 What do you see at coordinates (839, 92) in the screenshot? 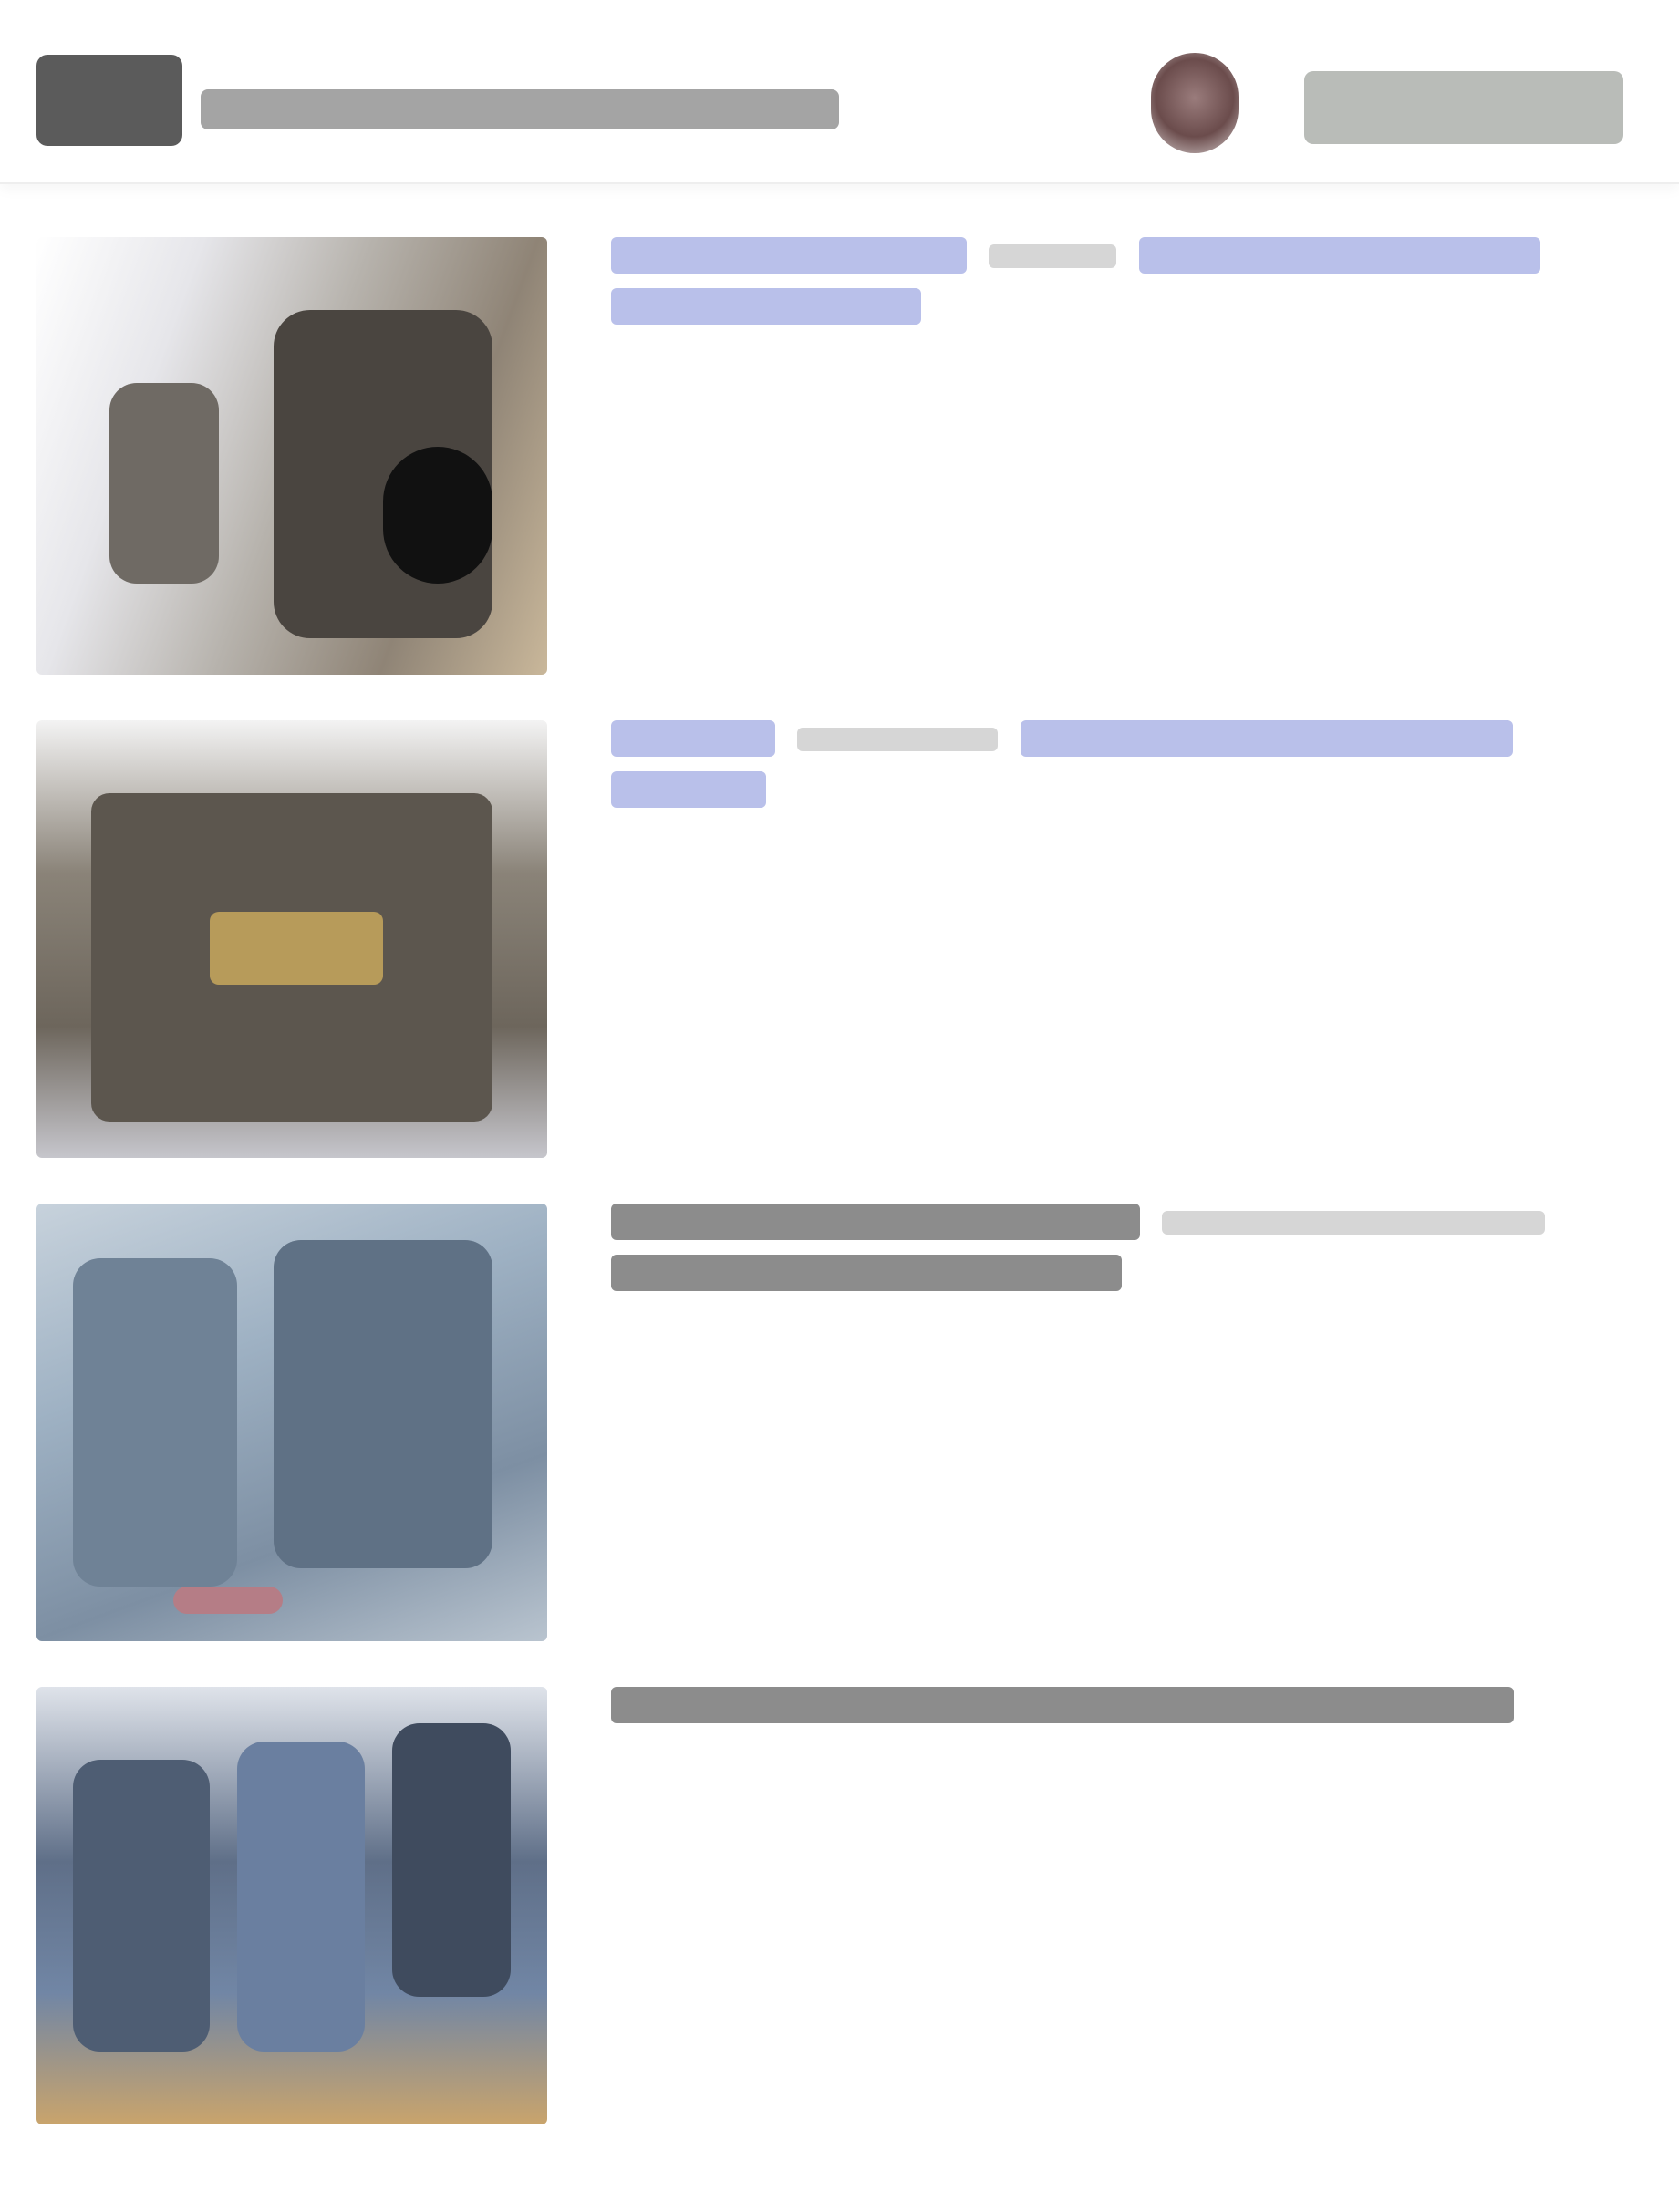
I see `top-header` at bounding box center [839, 92].